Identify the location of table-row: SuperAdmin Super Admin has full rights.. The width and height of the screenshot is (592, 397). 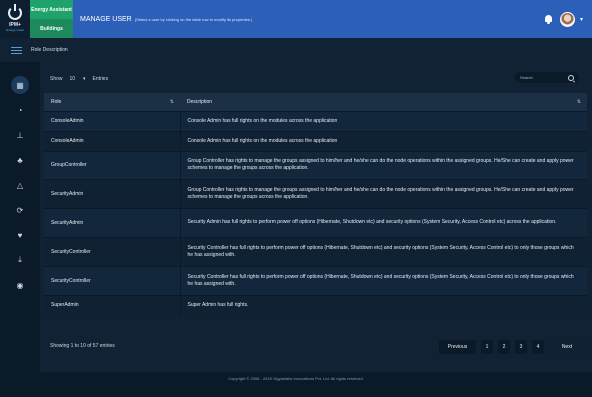
(315, 304).